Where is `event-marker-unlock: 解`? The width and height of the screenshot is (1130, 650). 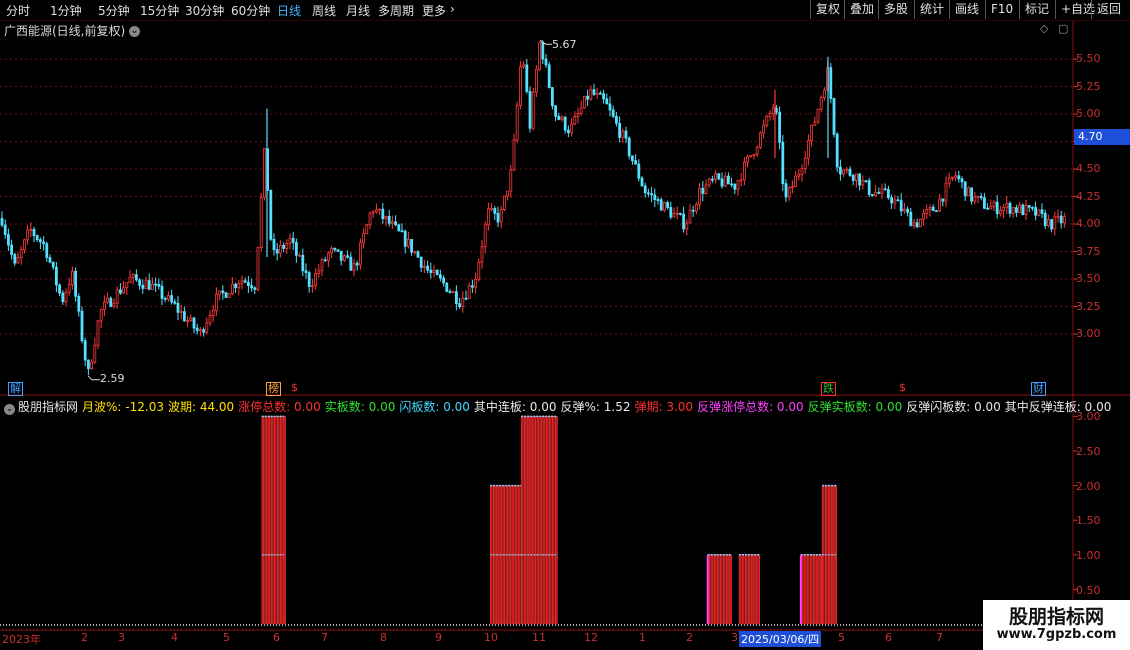 event-marker-unlock: 解 is located at coordinates (15, 389).